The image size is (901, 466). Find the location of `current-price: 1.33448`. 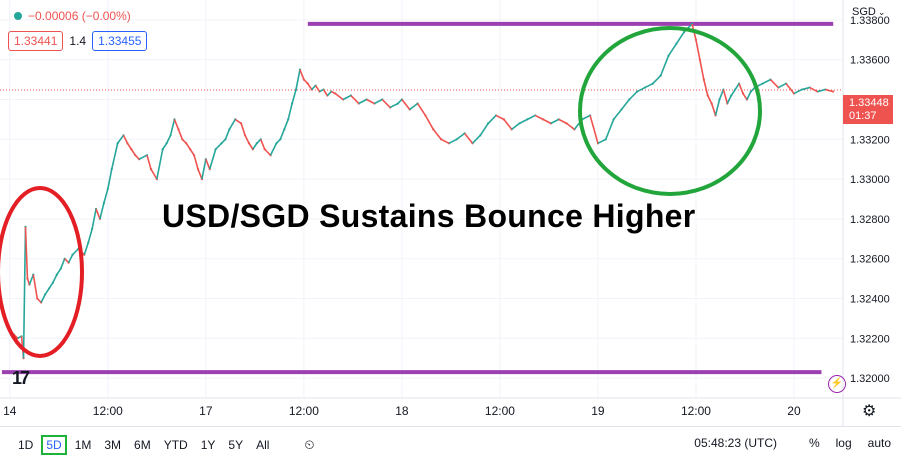

current-price: 1.33448 is located at coordinates (869, 103).